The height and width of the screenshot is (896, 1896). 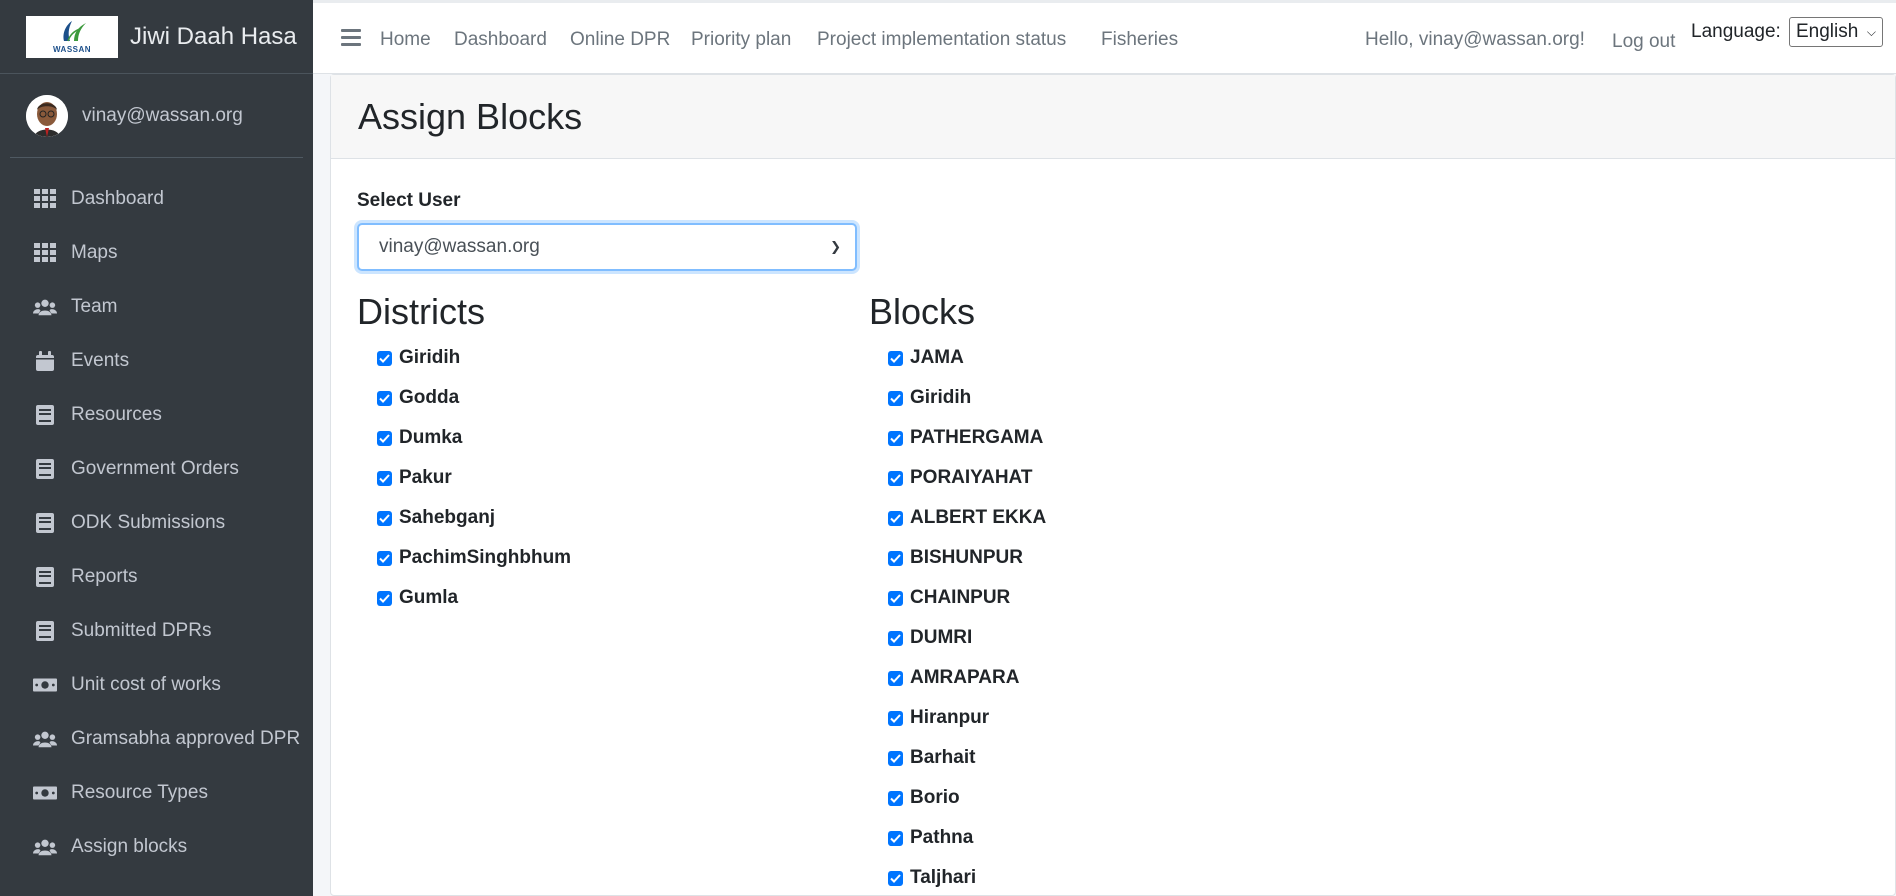 I want to click on block-checkbox-row: DUMRI, so click(x=930, y=638).